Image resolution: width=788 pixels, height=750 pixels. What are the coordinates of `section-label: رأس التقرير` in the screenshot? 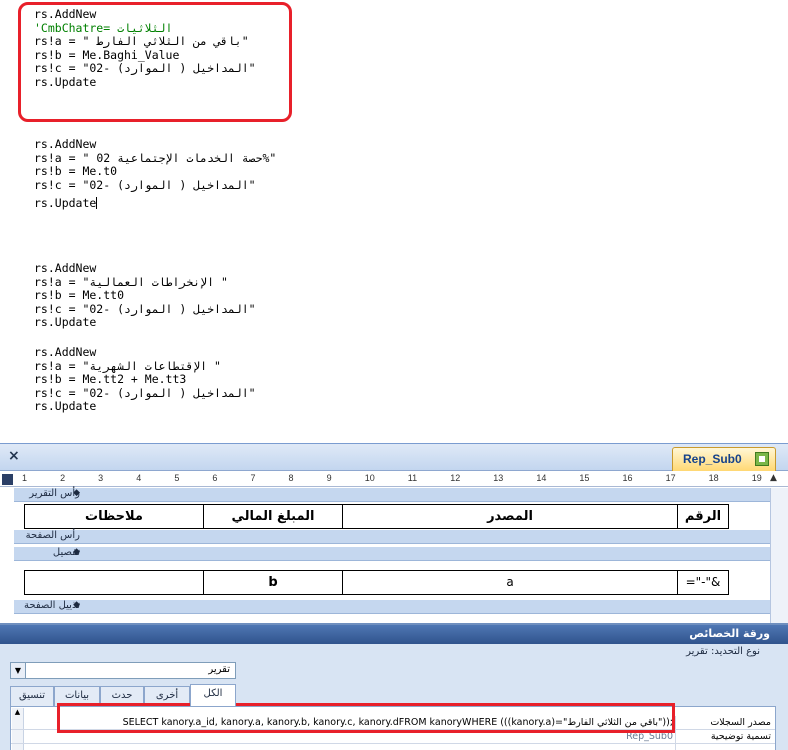 It's located at (54, 493).